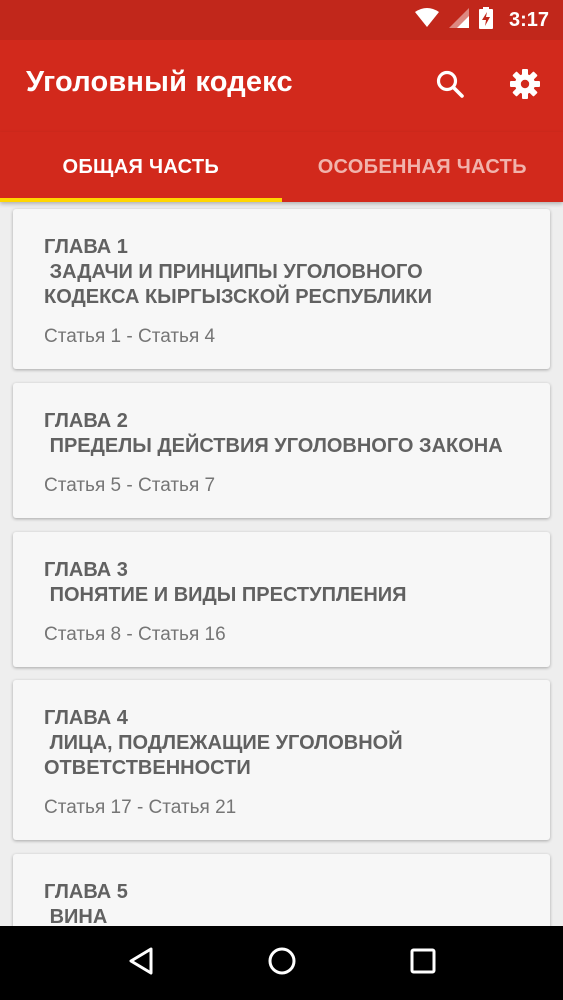 This screenshot has height=1000, width=563. I want to click on recents-button, so click(423, 963).